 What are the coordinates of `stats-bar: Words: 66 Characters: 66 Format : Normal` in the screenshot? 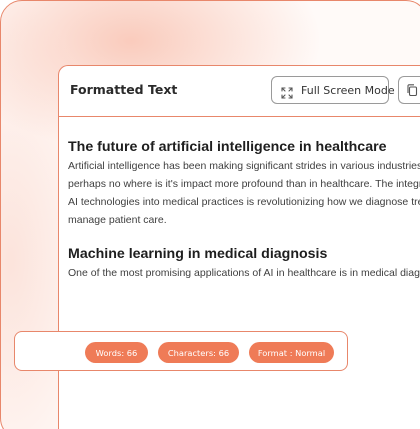 It's located at (181, 351).